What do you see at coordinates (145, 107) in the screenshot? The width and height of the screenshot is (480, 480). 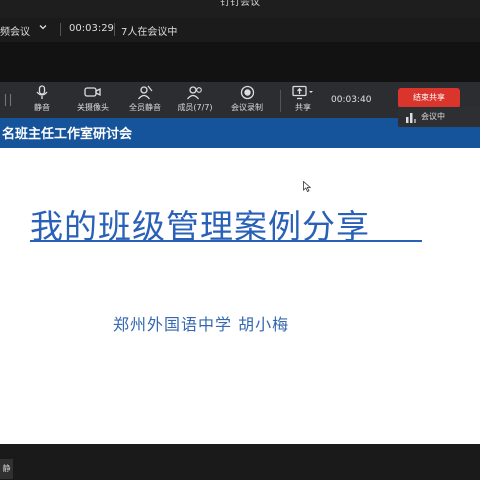 I see `mute-all-label: 全员静音` at bounding box center [145, 107].